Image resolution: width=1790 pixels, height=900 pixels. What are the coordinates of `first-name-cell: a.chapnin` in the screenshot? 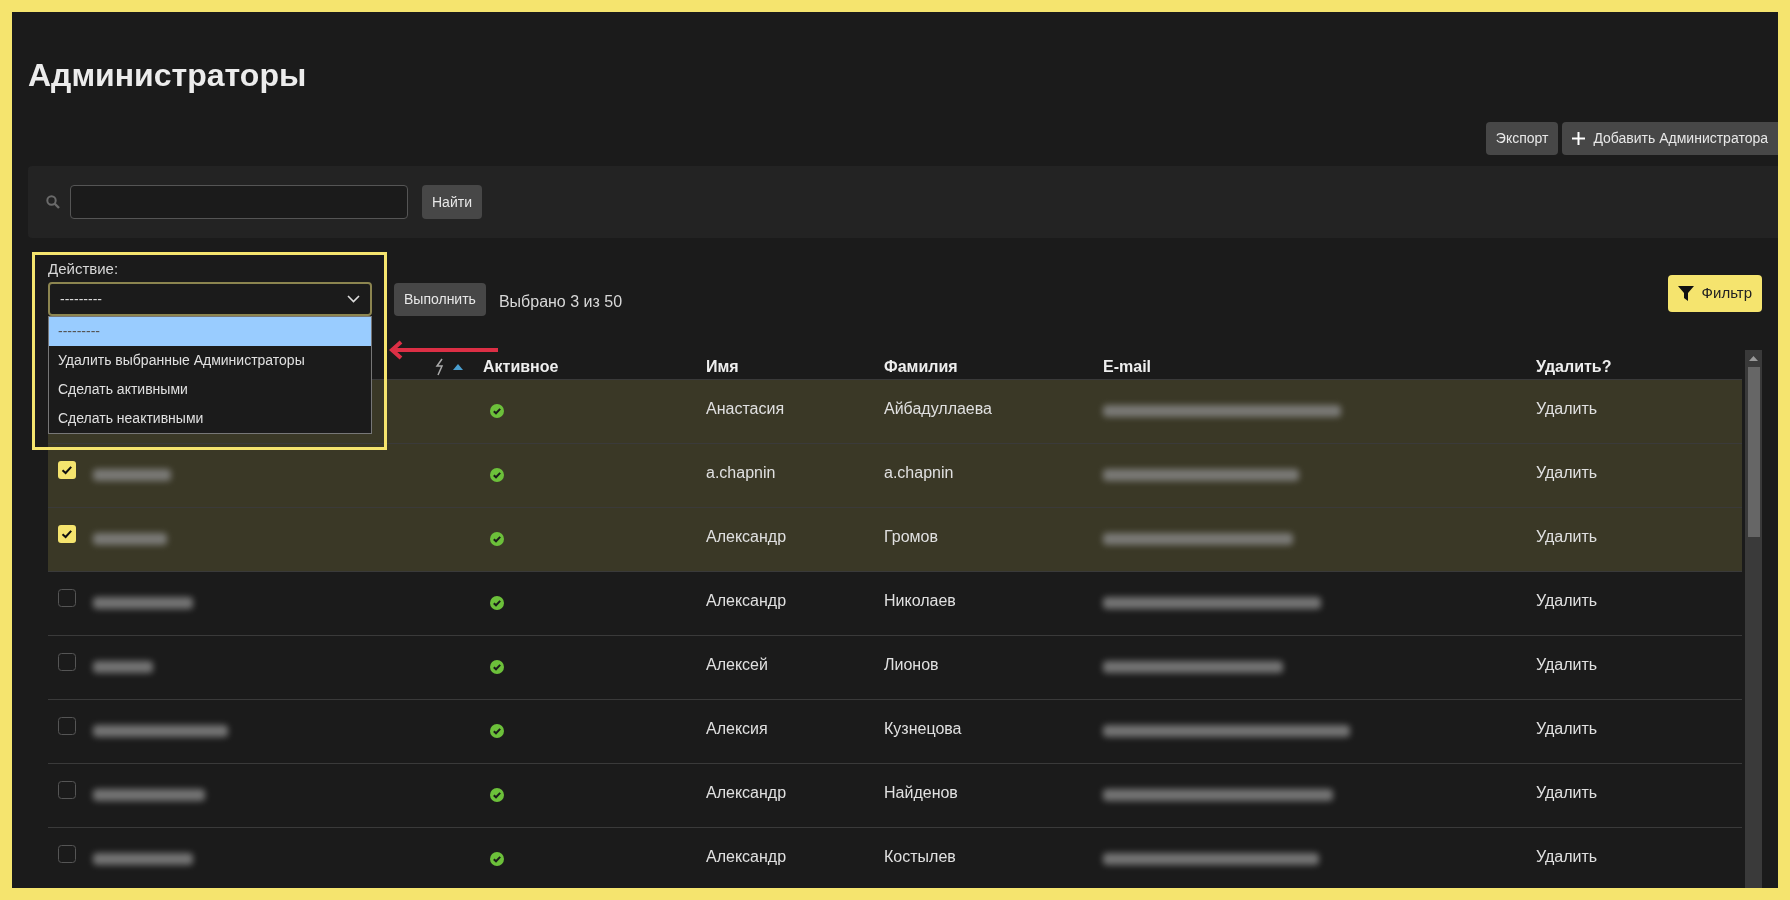 It's located at (741, 472).